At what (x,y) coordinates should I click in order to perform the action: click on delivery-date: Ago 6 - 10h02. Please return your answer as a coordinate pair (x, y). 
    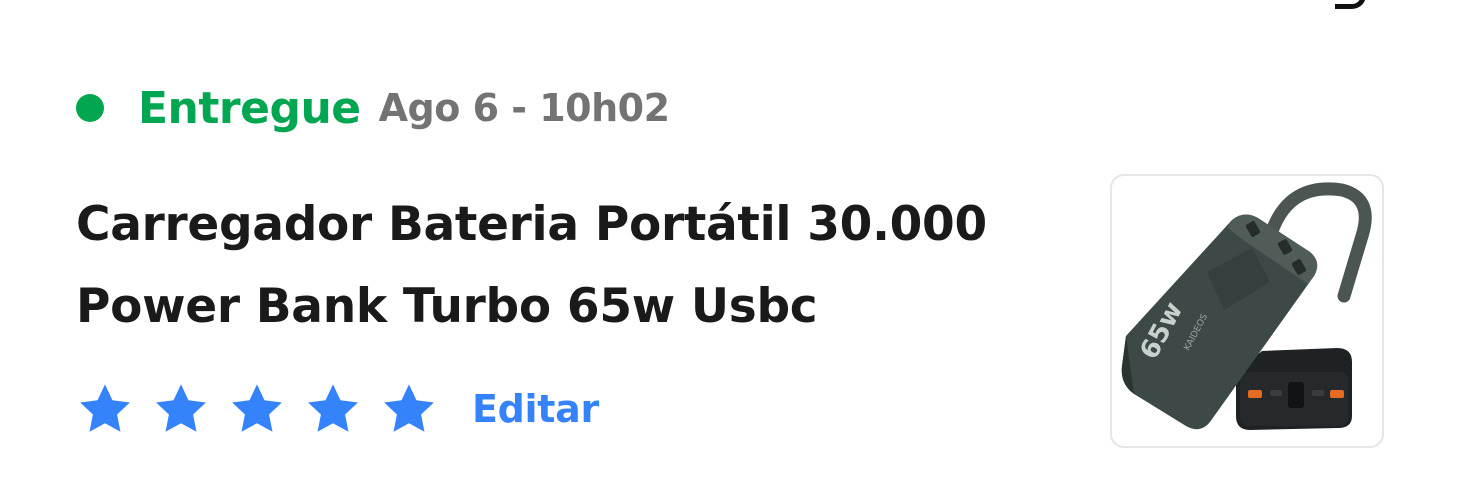
    Looking at the image, I should click on (524, 108).